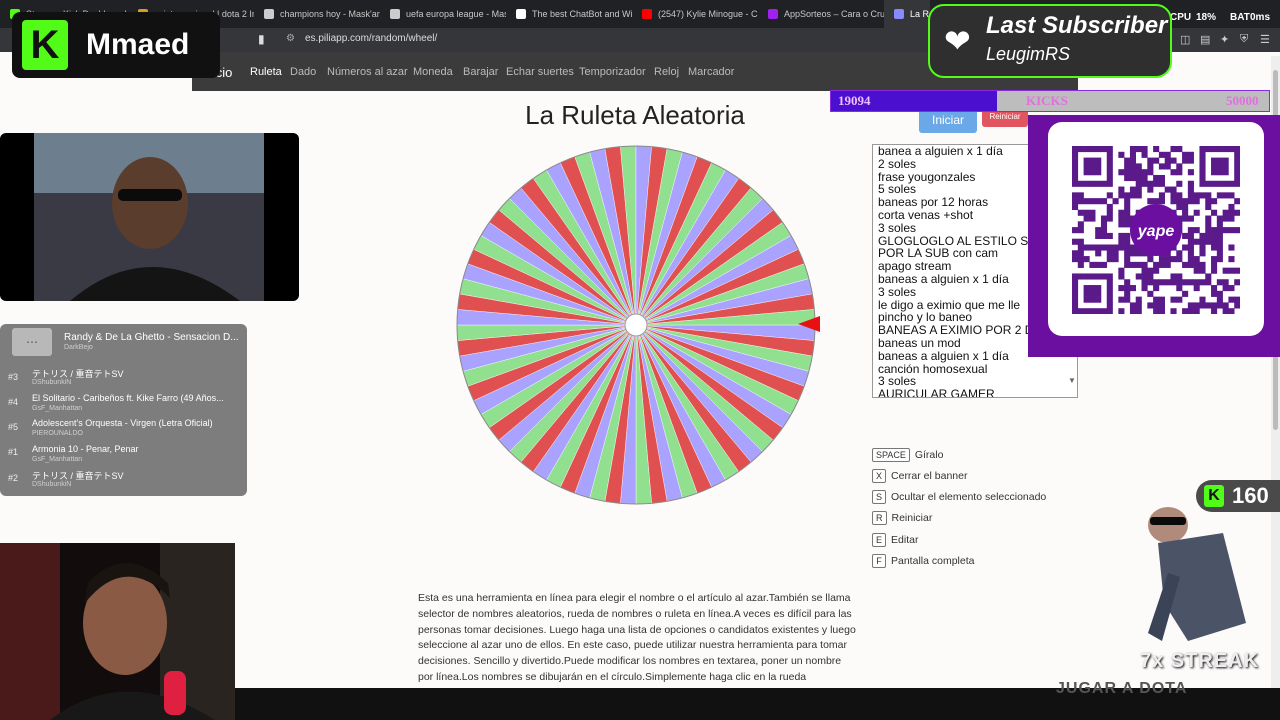 The height and width of the screenshot is (720, 1280). Describe the element at coordinates (290, 38) in the screenshot. I see `site-info-icon: ⚙` at that location.